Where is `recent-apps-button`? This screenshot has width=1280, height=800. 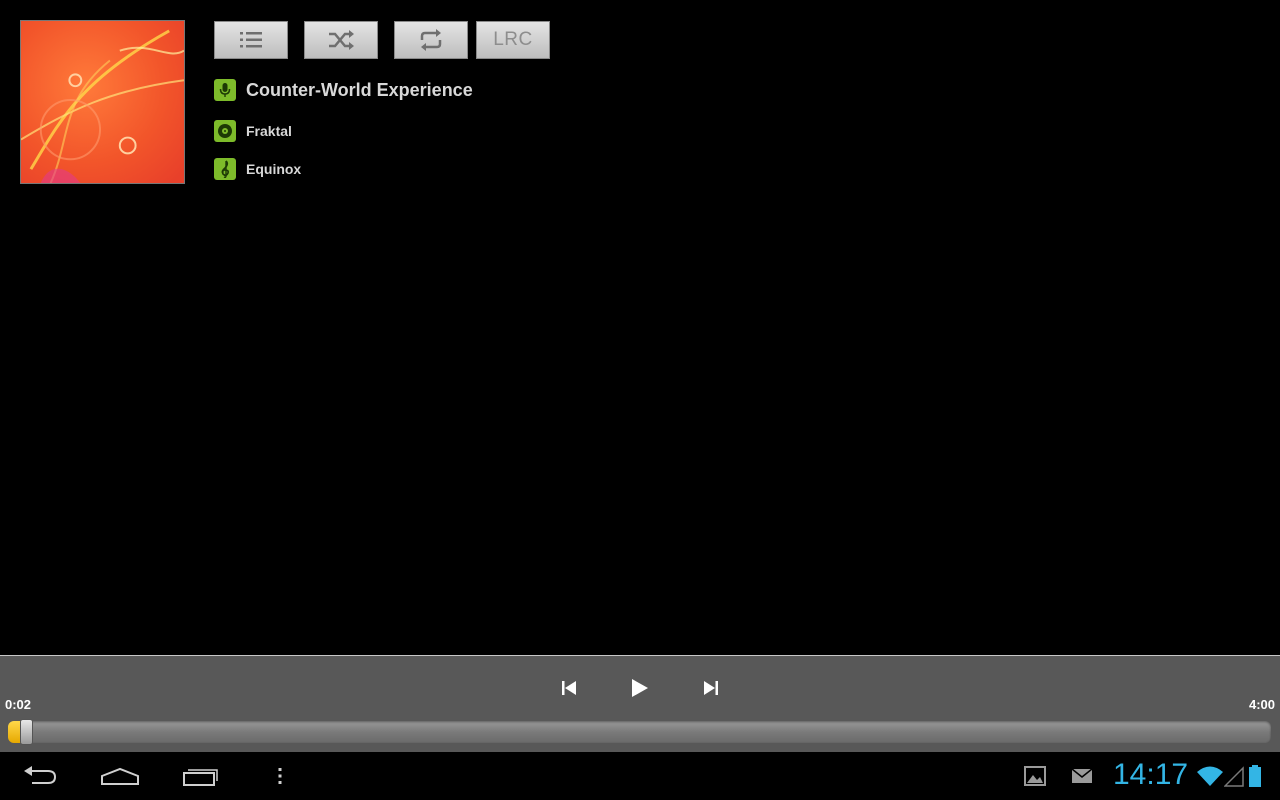
recent-apps-button is located at coordinates (201, 776).